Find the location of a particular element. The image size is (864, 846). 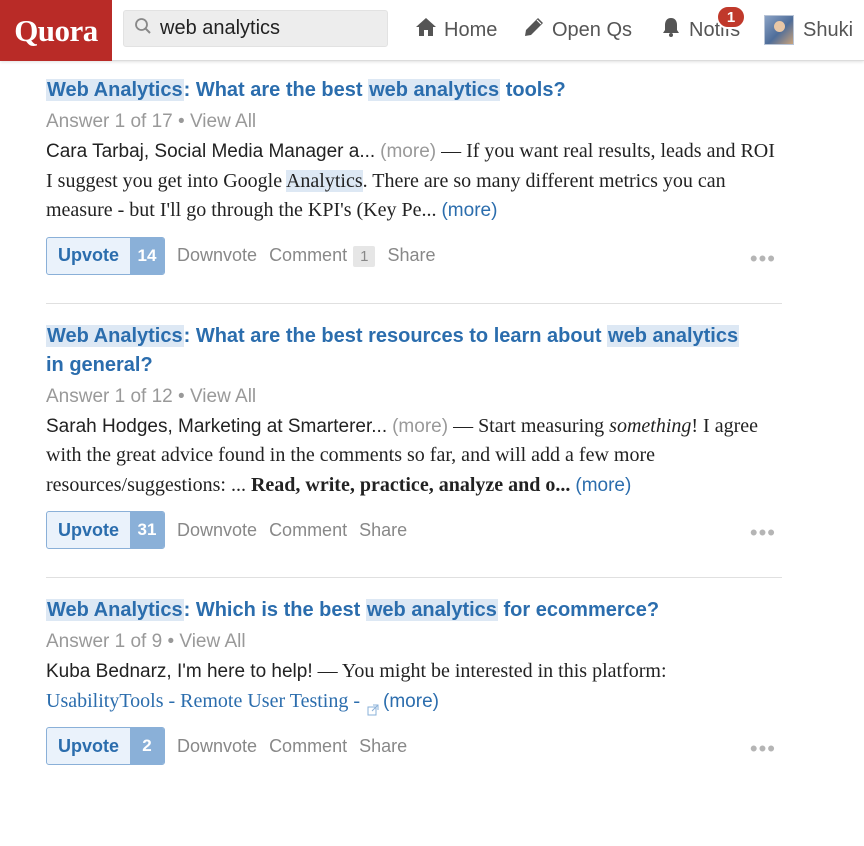

nav-open-label: Open Qs is located at coordinates (592, 29).